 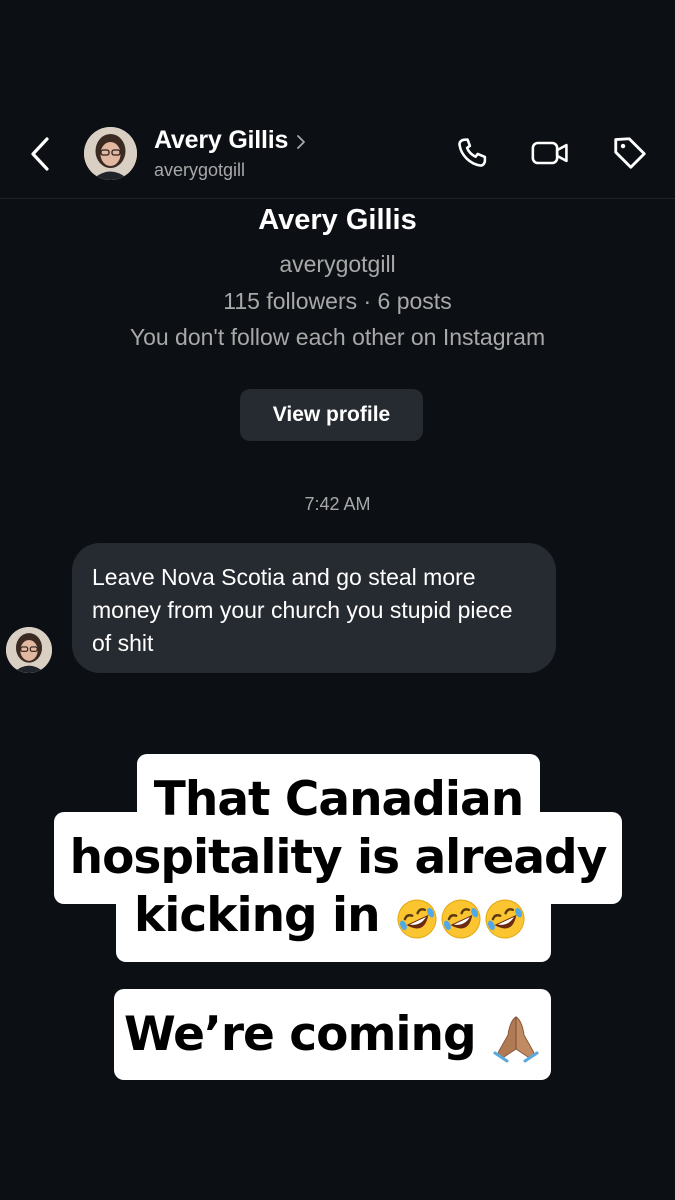 I want to click on back-button, so click(x=40, y=154).